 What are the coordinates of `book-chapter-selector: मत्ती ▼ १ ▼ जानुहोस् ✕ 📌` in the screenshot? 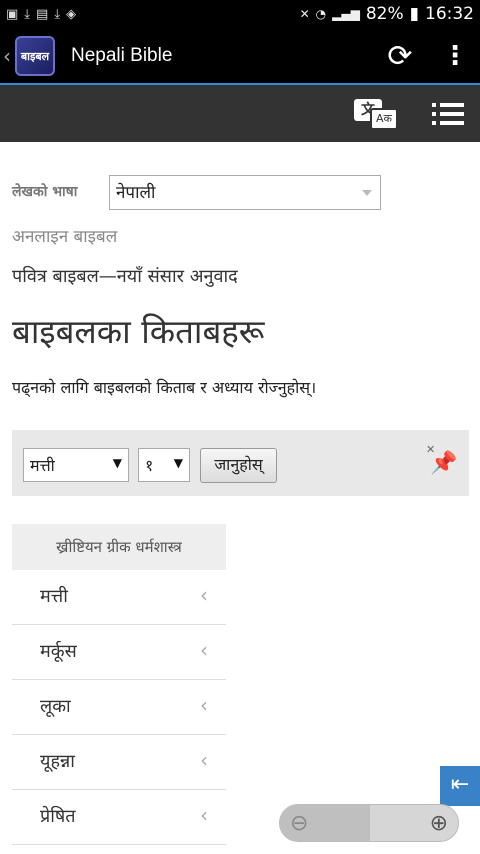 It's located at (240, 463).